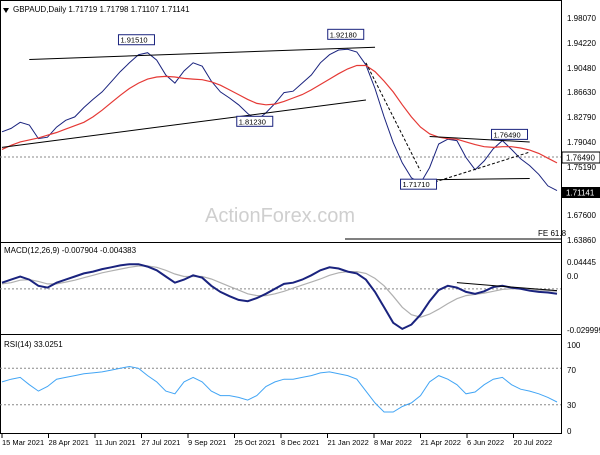 This screenshot has width=600, height=455. What do you see at coordinates (581, 240) in the screenshot?
I see `price-tick-9: 1.63860` at bounding box center [581, 240].